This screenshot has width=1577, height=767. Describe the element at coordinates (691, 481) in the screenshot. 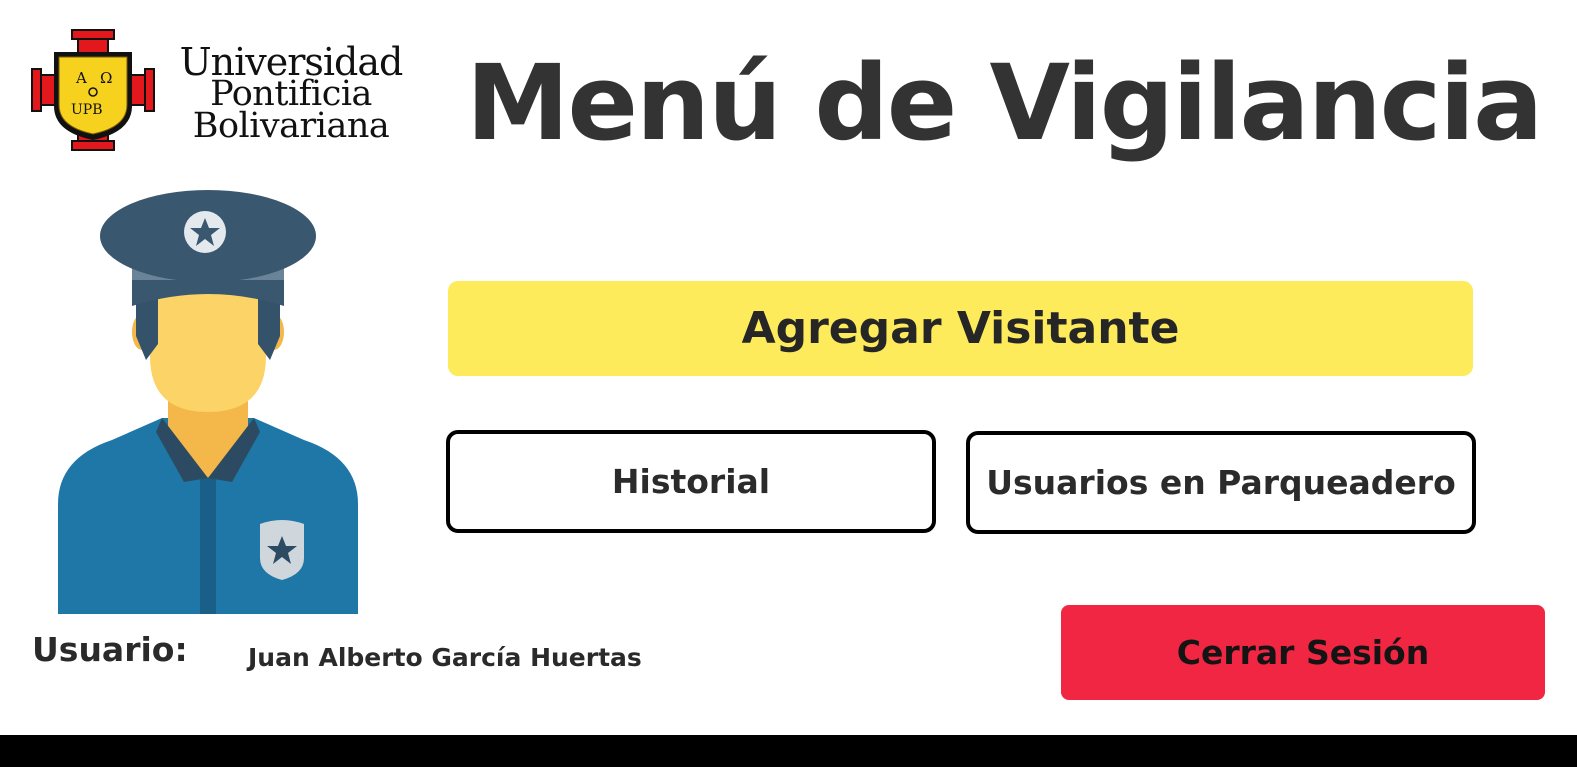

I see `history-button: Historial` at that location.